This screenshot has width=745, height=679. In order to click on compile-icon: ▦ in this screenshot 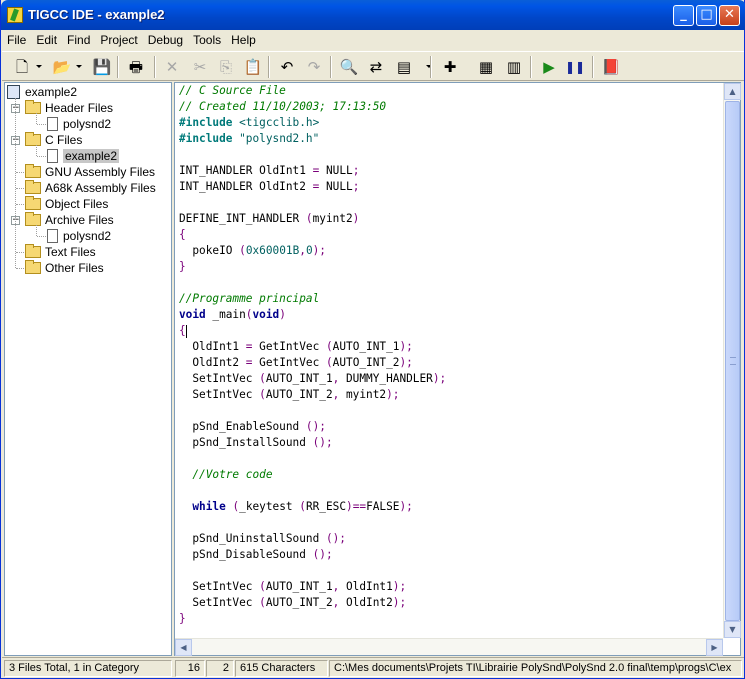, I will do `click(486, 67)`.